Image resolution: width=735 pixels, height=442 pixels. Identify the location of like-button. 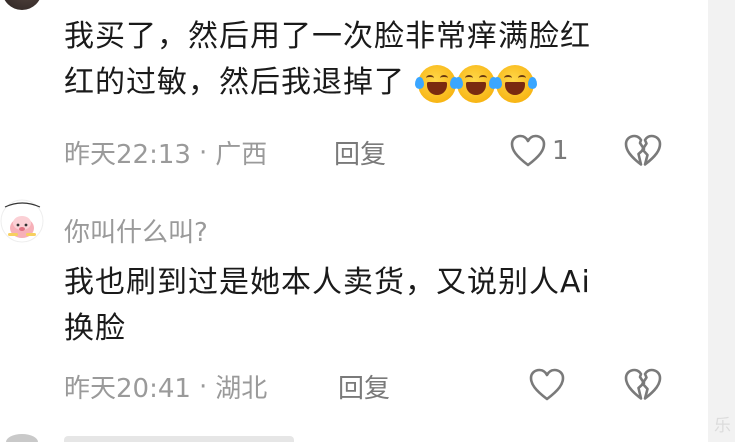
(547, 385).